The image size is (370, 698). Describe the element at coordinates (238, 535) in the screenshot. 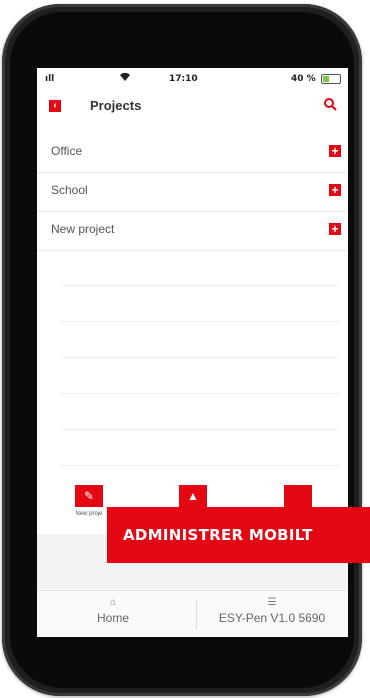

I see `promo-banner: ADMINISTRER MOBILT` at that location.